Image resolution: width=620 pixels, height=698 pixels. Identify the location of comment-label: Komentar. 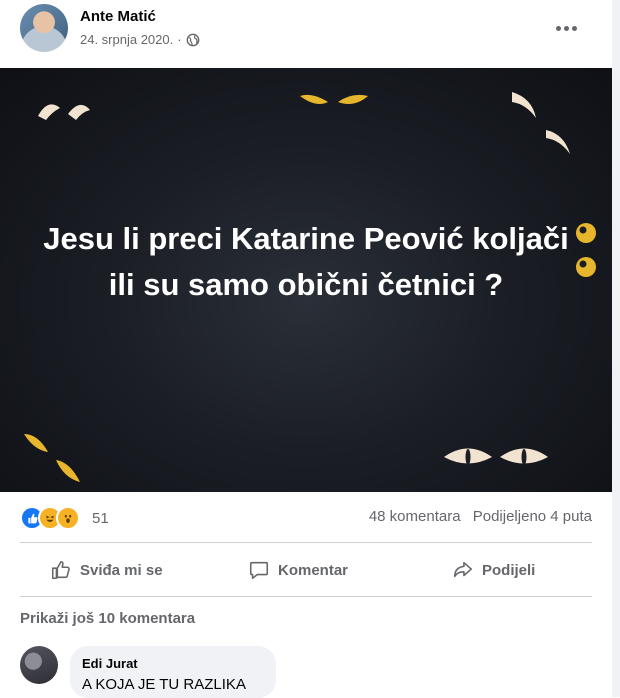
(313, 570).